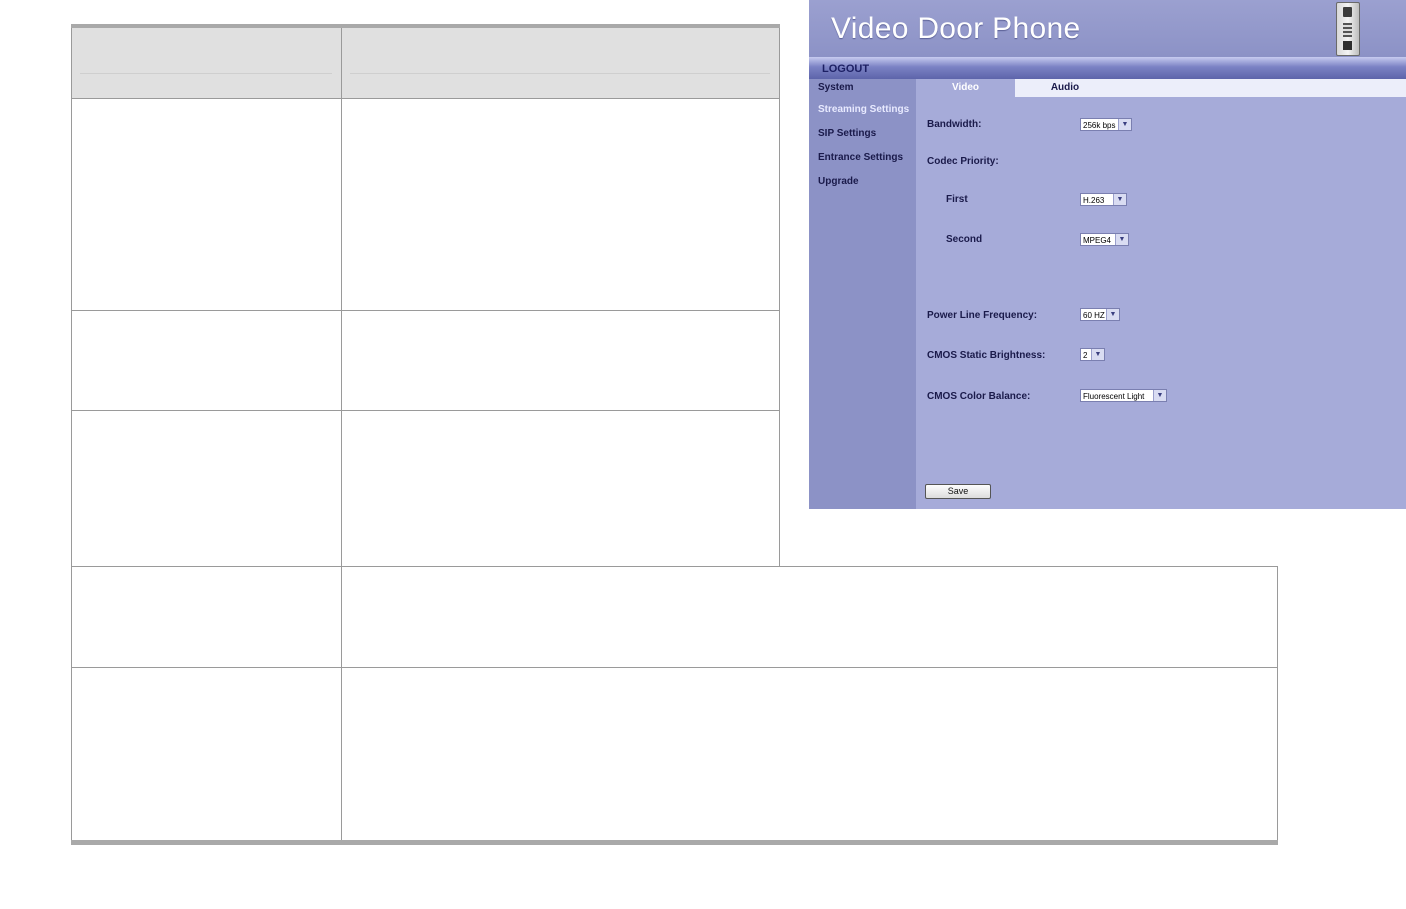 This screenshot has width=1406, height=909. I want to click on door-phone-device-icon, so click(1348, 29).